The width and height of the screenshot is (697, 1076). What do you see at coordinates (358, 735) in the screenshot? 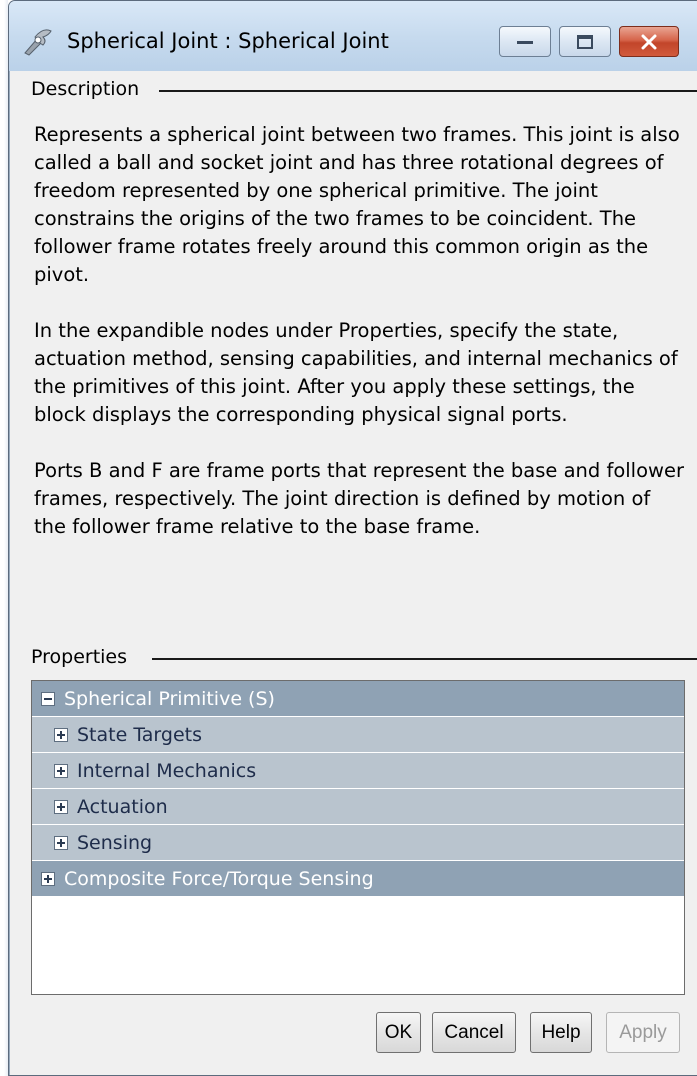
I see `tree-node-state-targets: State Targets` at bounding box center [358, 735].